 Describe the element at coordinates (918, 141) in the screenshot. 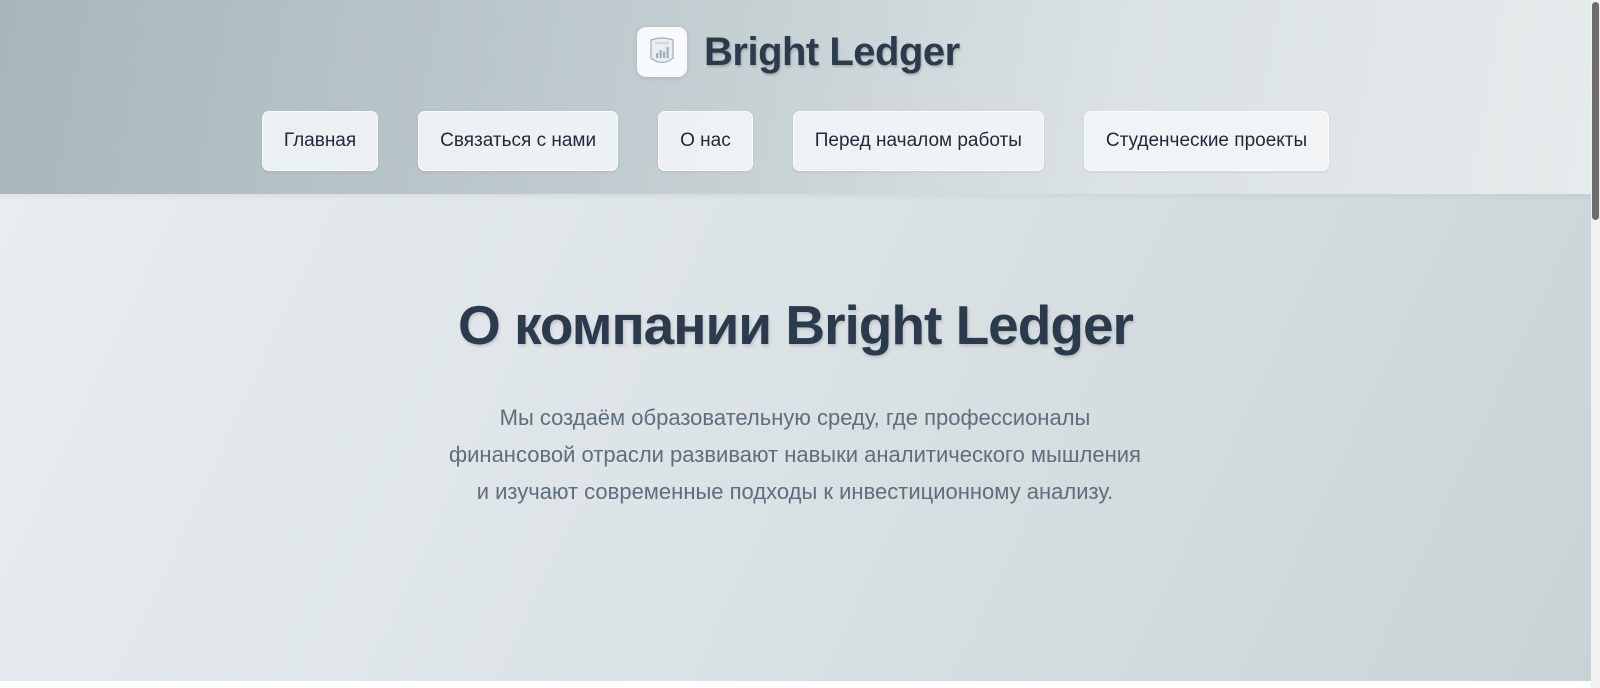

I see `nav-getting-started-button: Перед началом работы` at that location.